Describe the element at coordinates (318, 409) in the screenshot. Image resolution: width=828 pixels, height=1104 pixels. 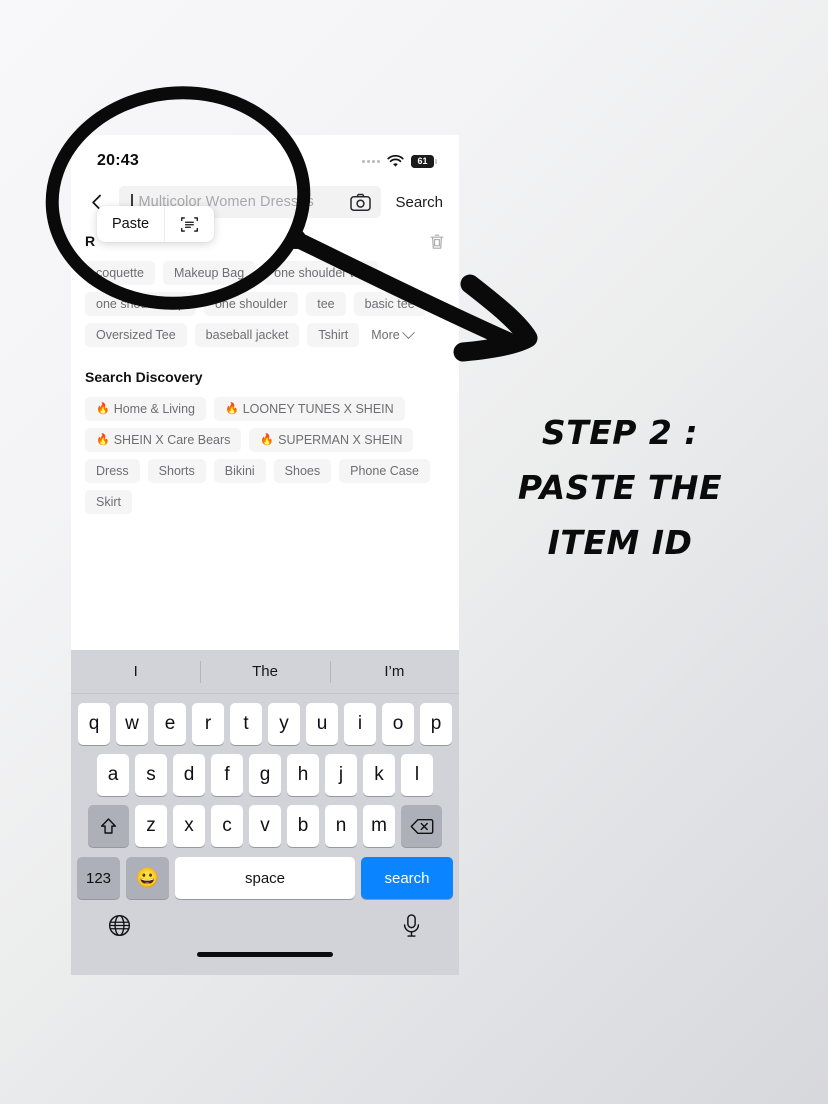
I see `discovery-chip-label: LOONEY TUNES X SHEIN` at that location.